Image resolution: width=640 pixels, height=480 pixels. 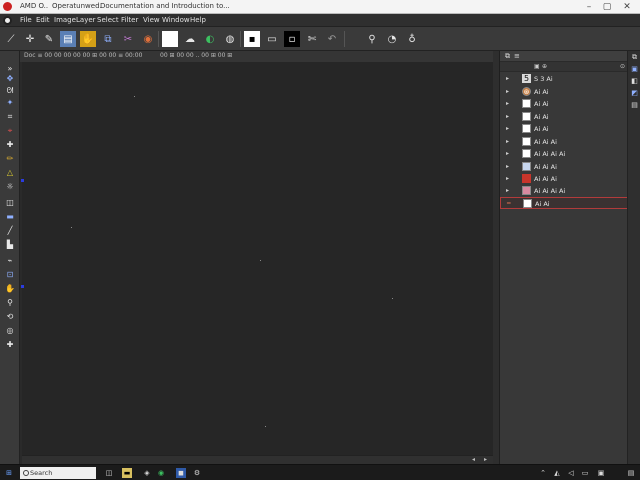 I want to click on opacity-icon: ⊙, so click(x=622, y=66).